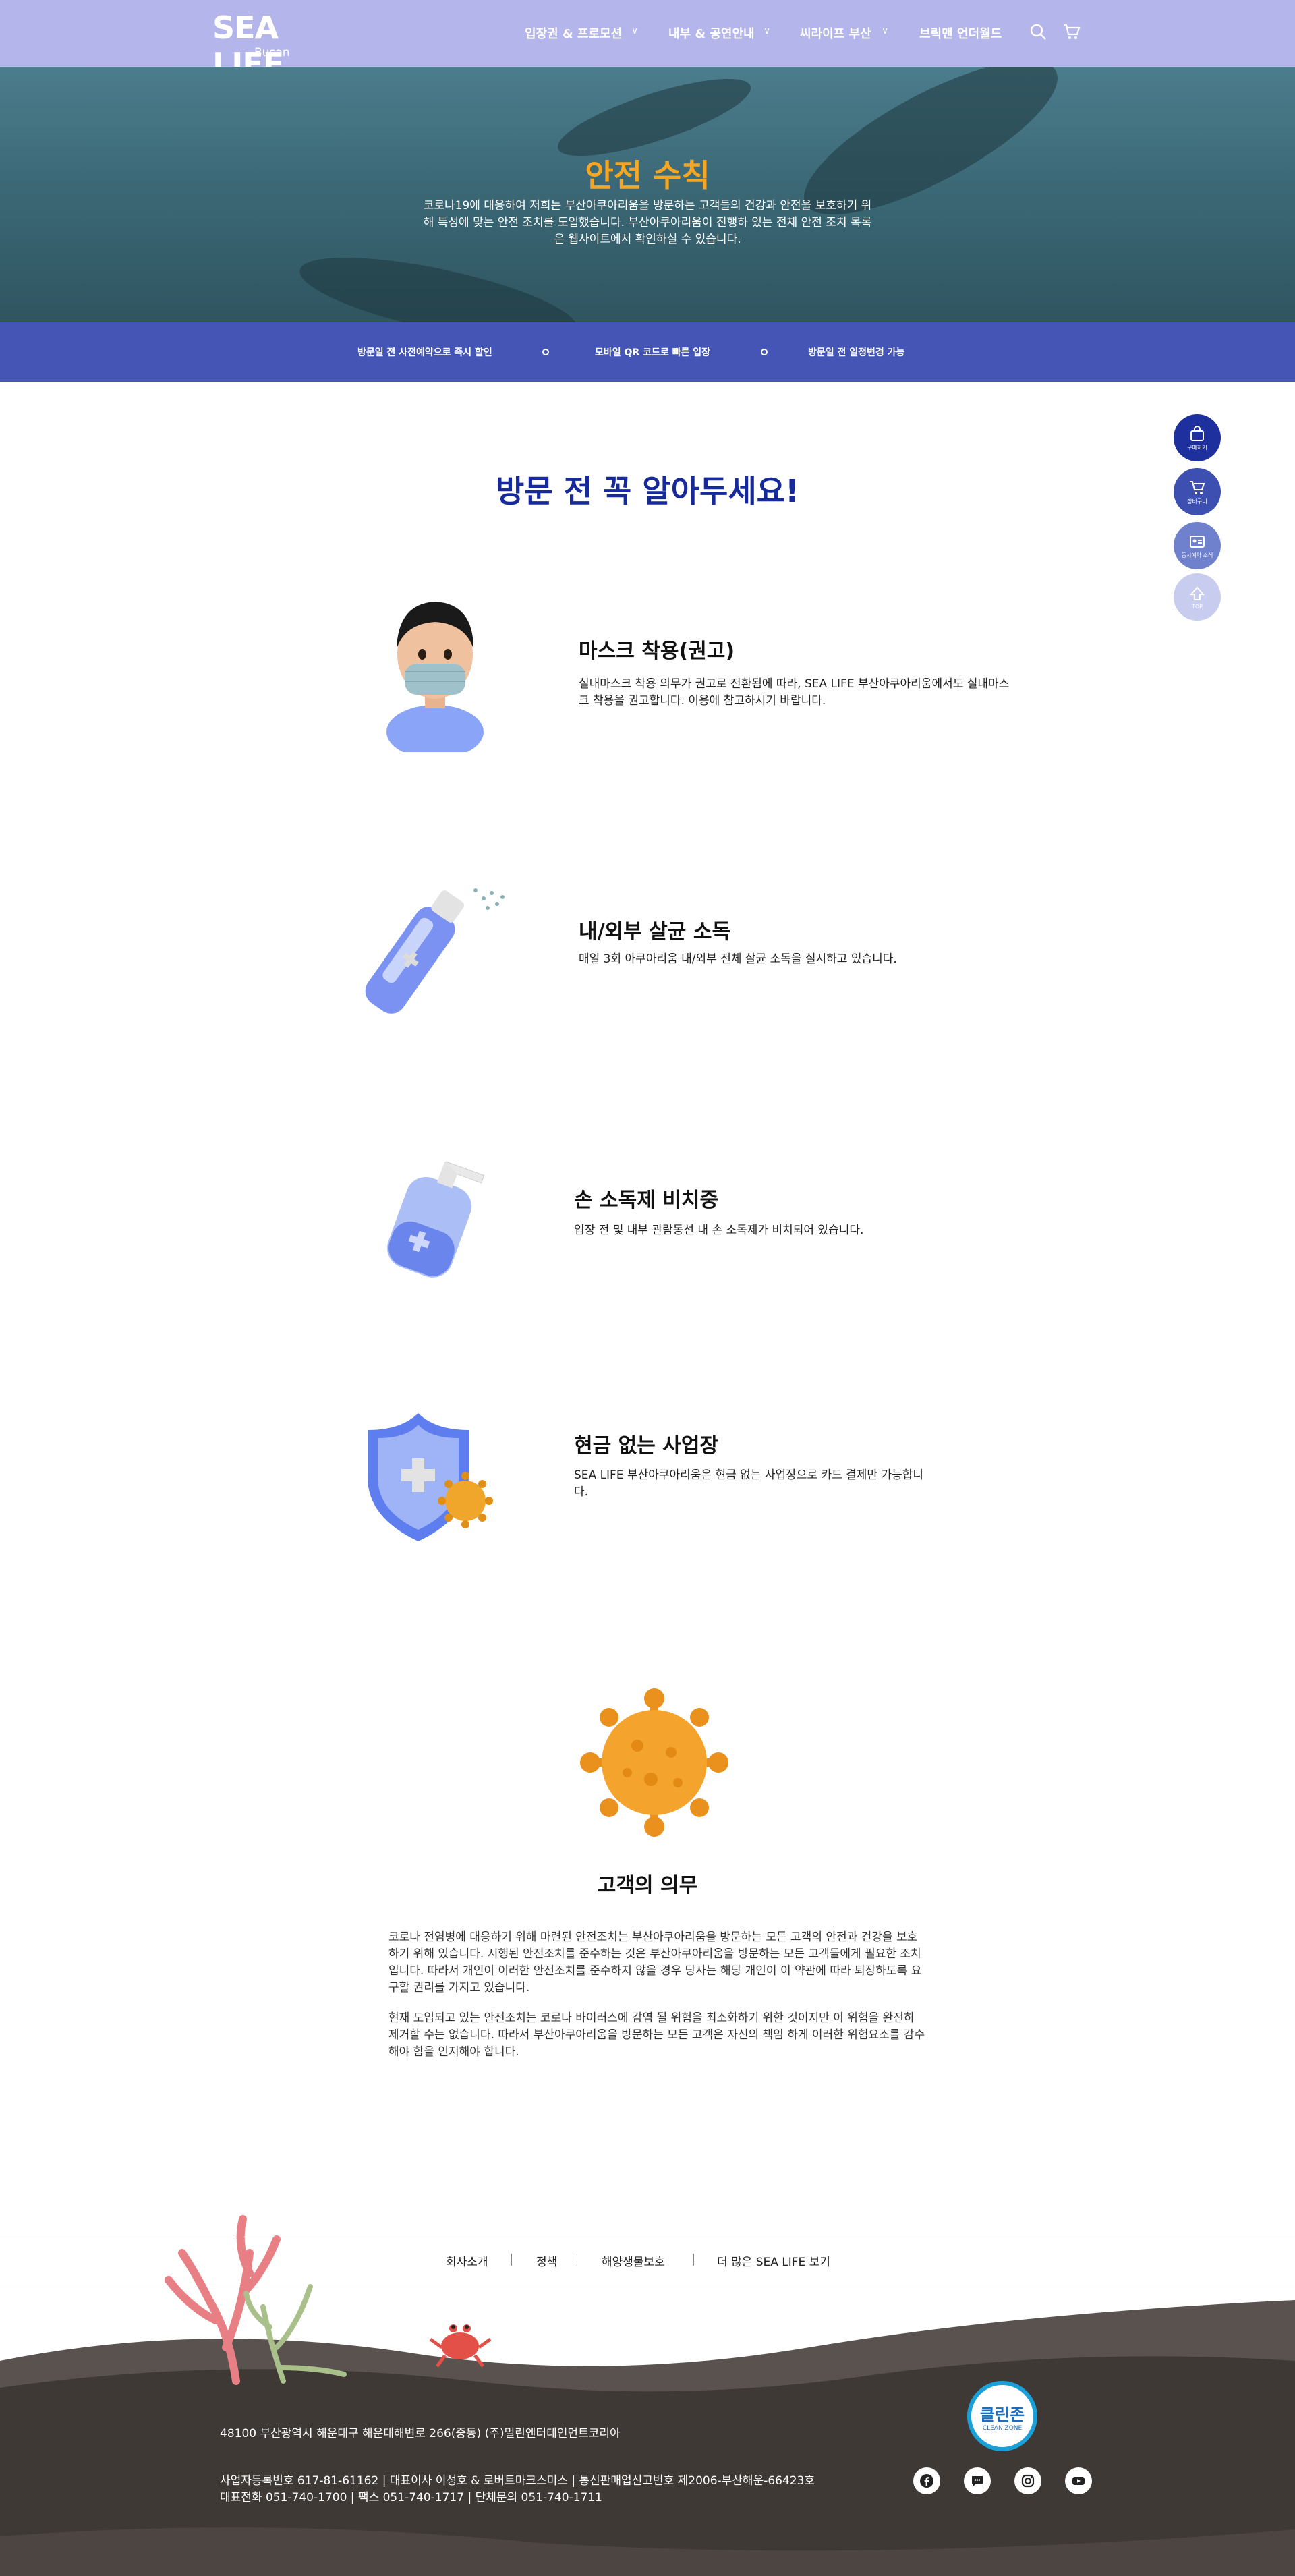 Image resolution: width=1295 pixels, height=2576 pixels. Describe the element at coordinates (573, 33) in the screenshot. I see `nav-item-tickets: 입장권 & 프로모션` at that location.